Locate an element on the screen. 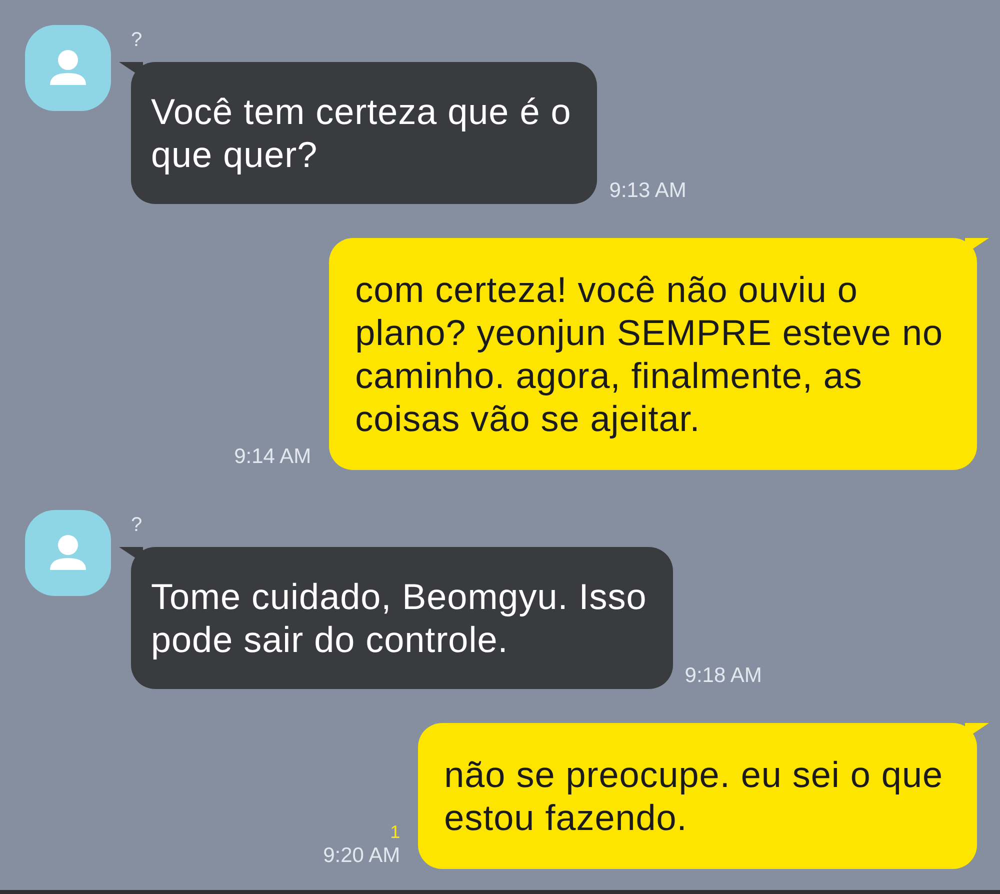 The image size is (1000, 894). message-time: 9:13 AM is located at coordinates (647, 191).